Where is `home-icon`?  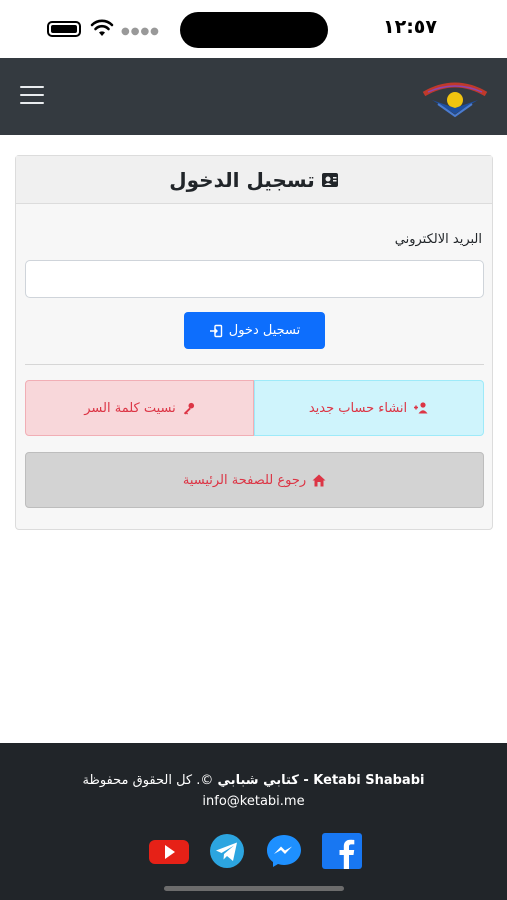
home-icon is located at coordinates (319, 480).